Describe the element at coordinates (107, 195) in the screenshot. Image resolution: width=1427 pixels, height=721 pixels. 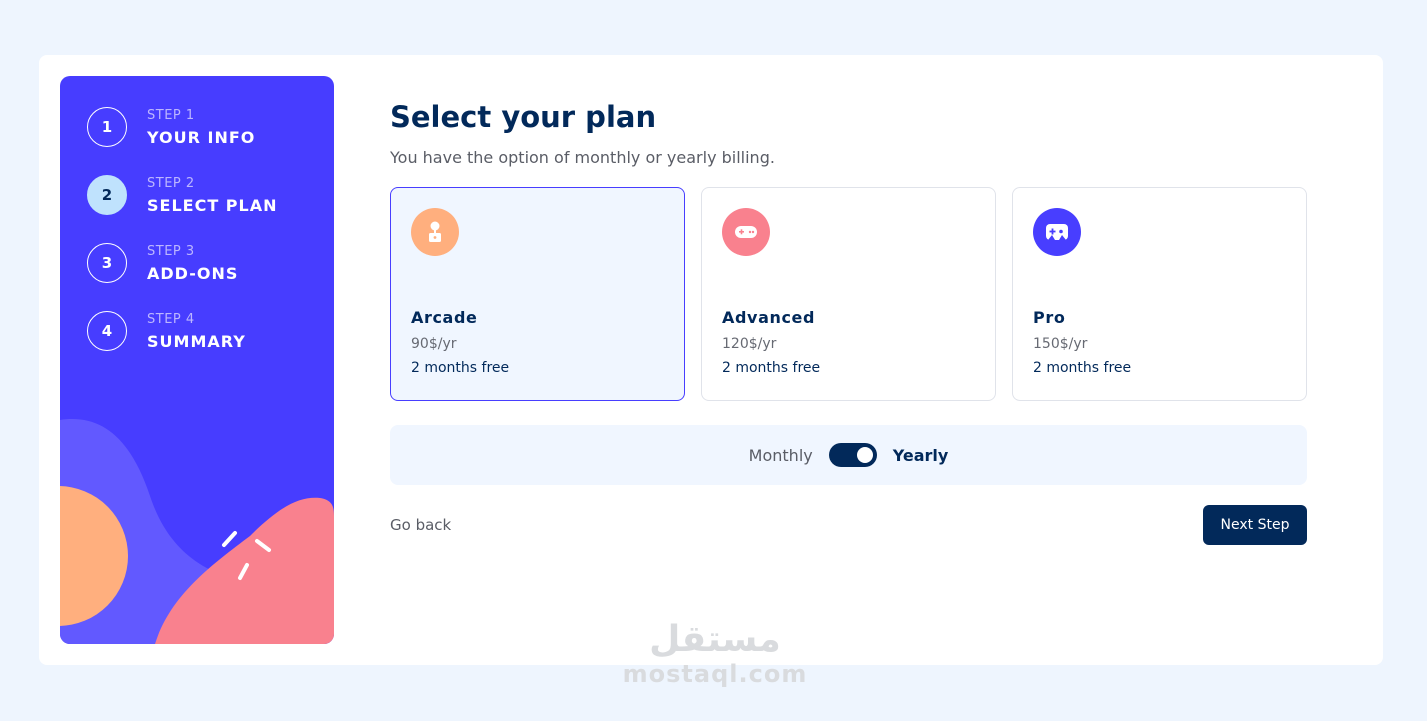
I see `step-number: 2` at that location.